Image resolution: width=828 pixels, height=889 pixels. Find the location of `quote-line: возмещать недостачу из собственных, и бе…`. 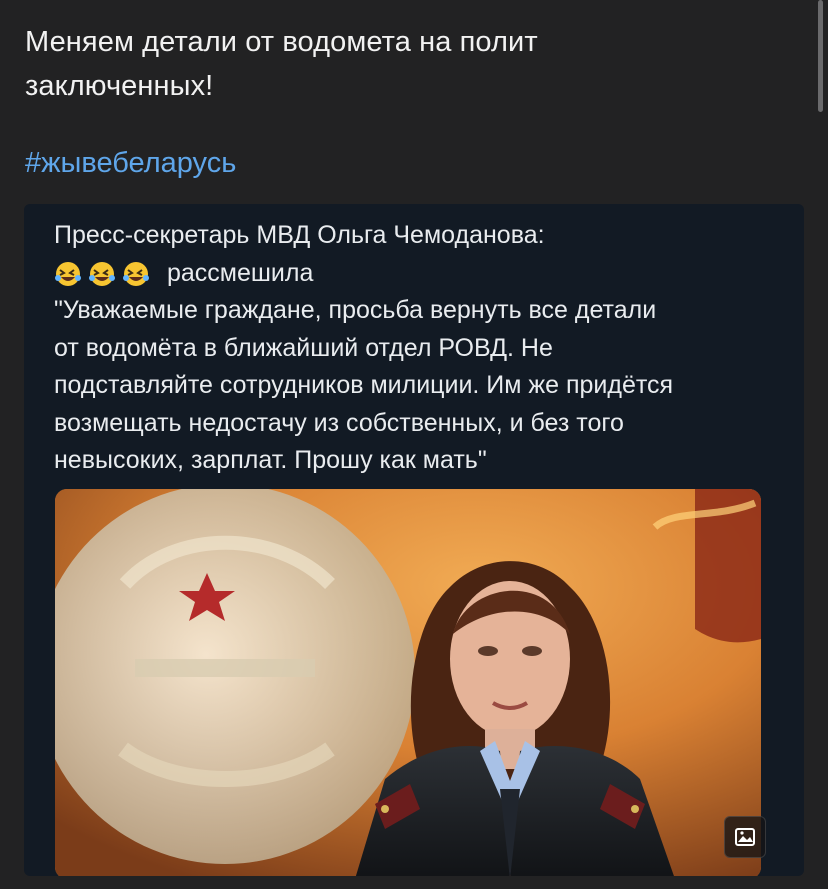

quote-line: возмещать недостачу из собственных, и бе… is located at coordinates (339, 422).